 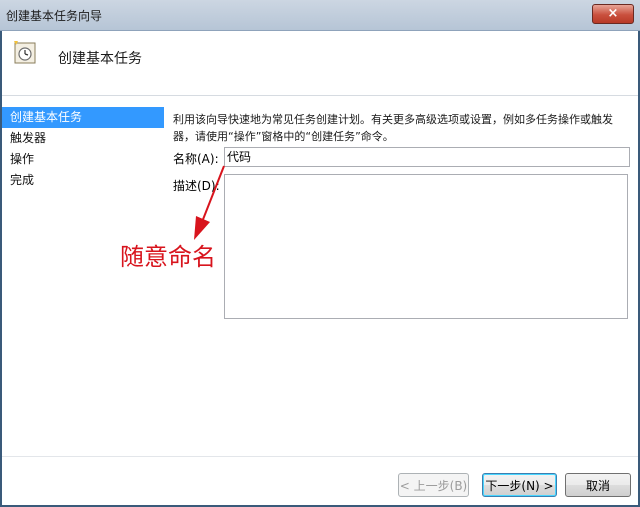 I want to click on page-title: 创建基本任务, so click(x=100, y=59).